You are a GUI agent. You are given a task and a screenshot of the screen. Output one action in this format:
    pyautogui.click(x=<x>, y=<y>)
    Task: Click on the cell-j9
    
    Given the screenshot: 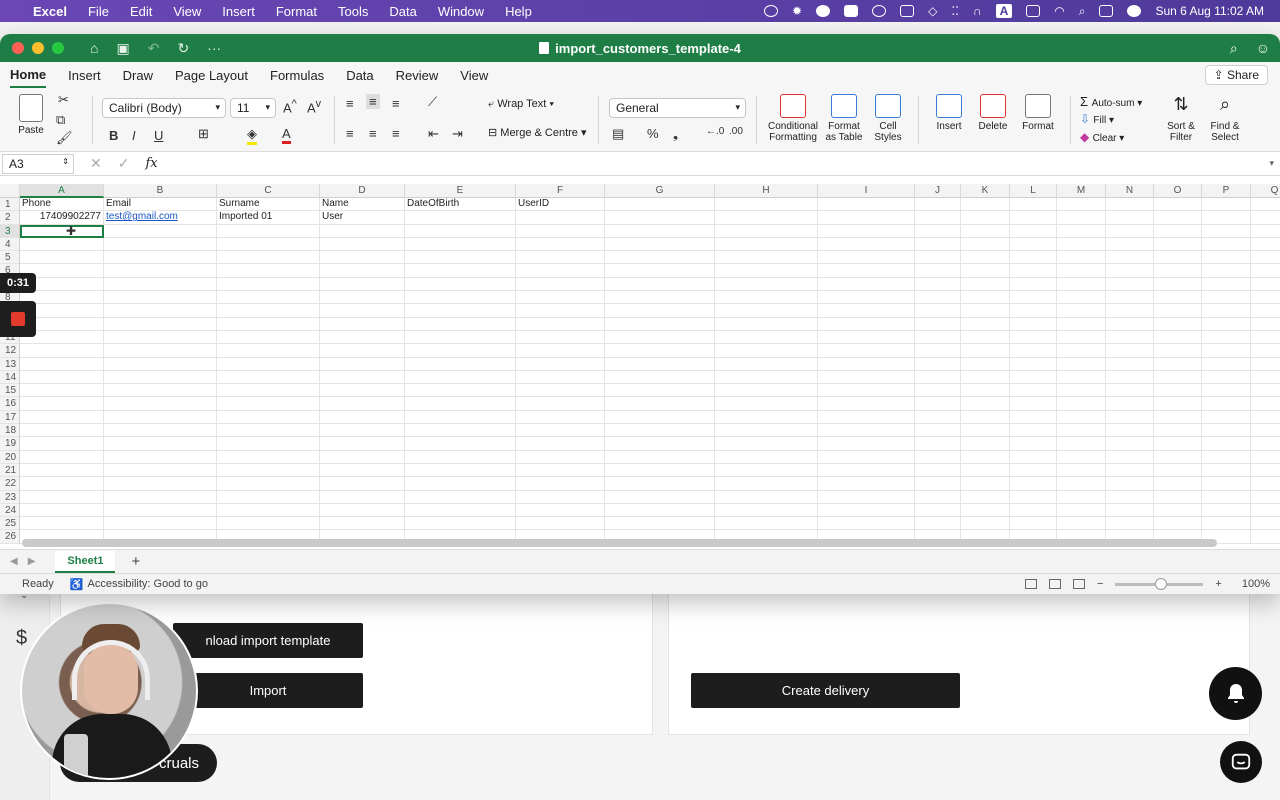 What is the action you would take?
    pyautogui.click(x=938, y=311)
    